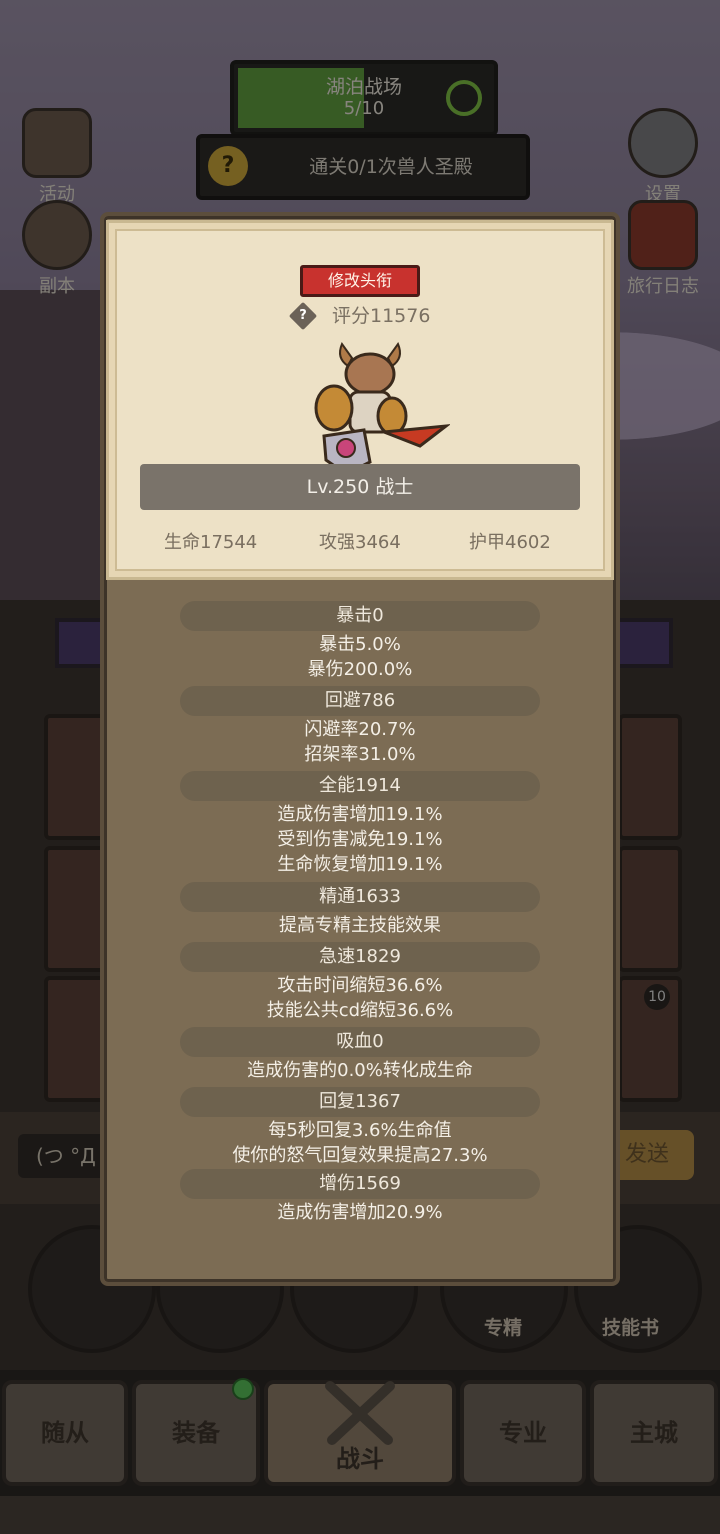 The image size is (720, 1534). Describe the element at coordinates (360, 644) in the screenshot. I see `stat-line: 暴击5.0%` at that location.